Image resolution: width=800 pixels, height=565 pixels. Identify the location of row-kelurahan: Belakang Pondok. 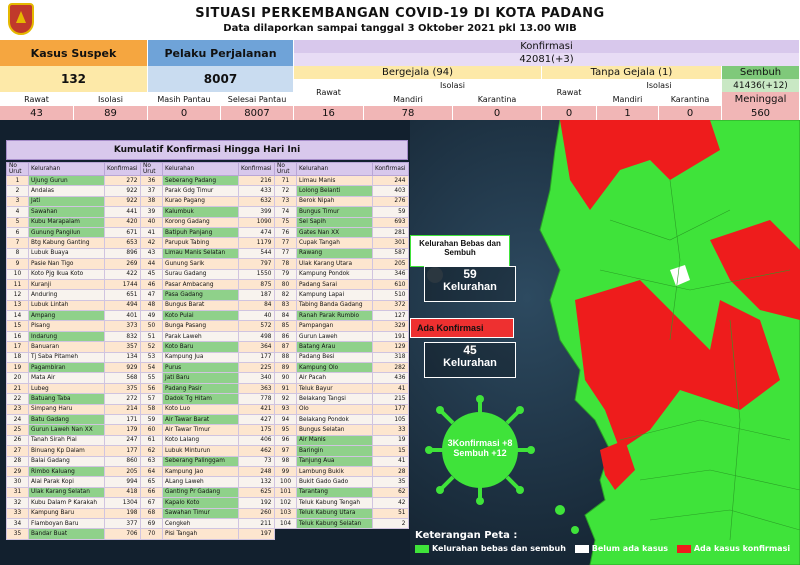
(334, 419).